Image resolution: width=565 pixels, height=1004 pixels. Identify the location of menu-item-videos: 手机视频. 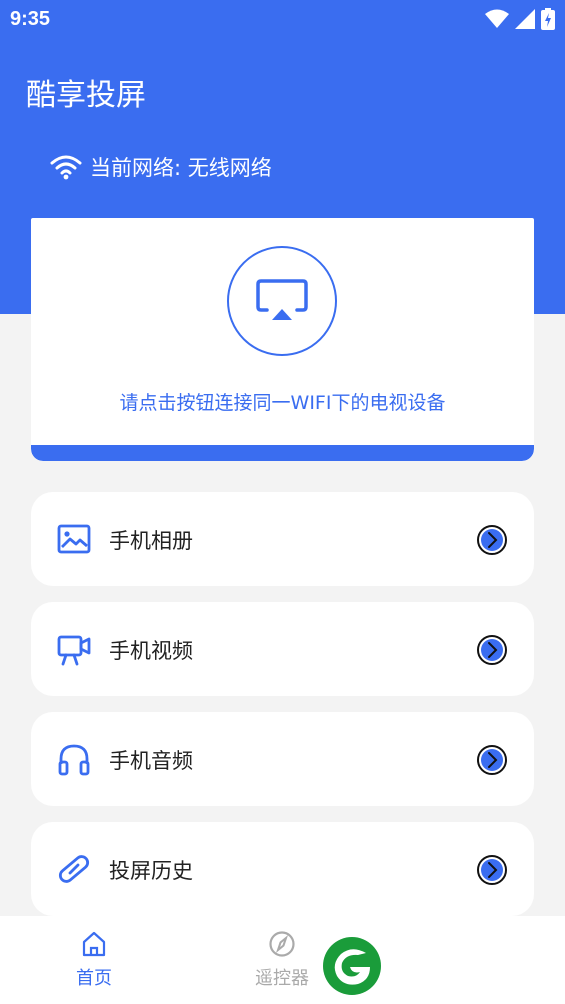
(282, 649).